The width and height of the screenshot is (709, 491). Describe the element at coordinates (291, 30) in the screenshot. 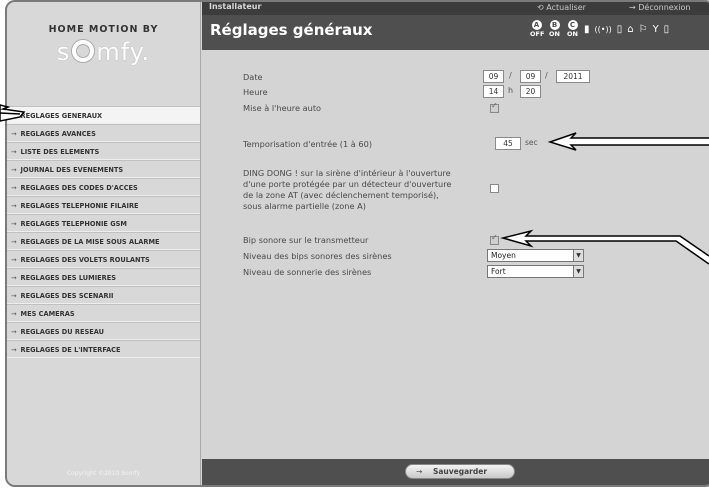

I see `page-title: Réglages généraux` at that location.